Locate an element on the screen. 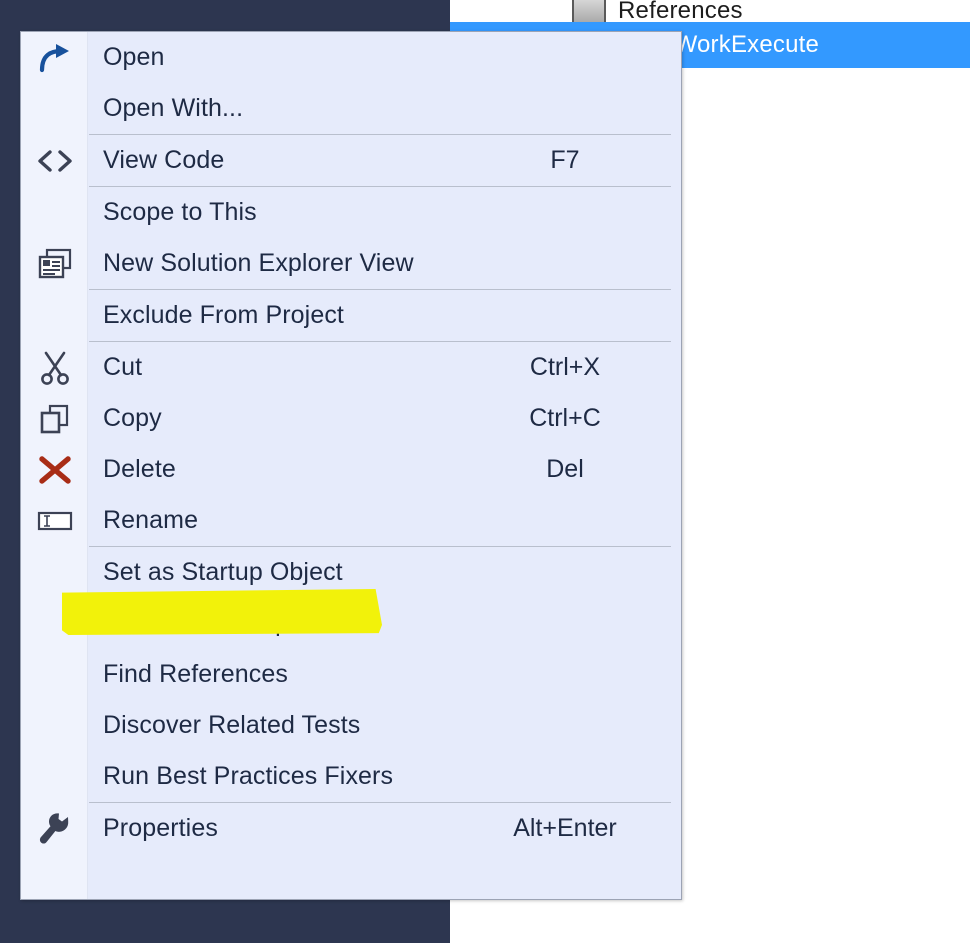  menu-item-label: Discover Related Tests is located at coordinates (232, 725).